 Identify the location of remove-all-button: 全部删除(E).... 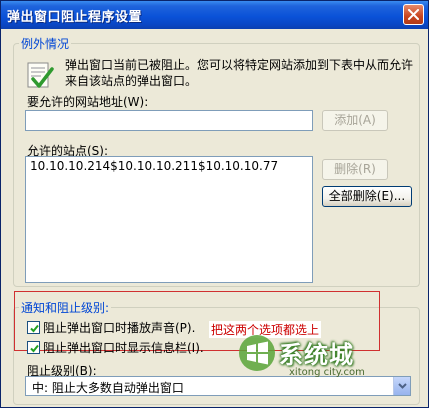
(367, 196).